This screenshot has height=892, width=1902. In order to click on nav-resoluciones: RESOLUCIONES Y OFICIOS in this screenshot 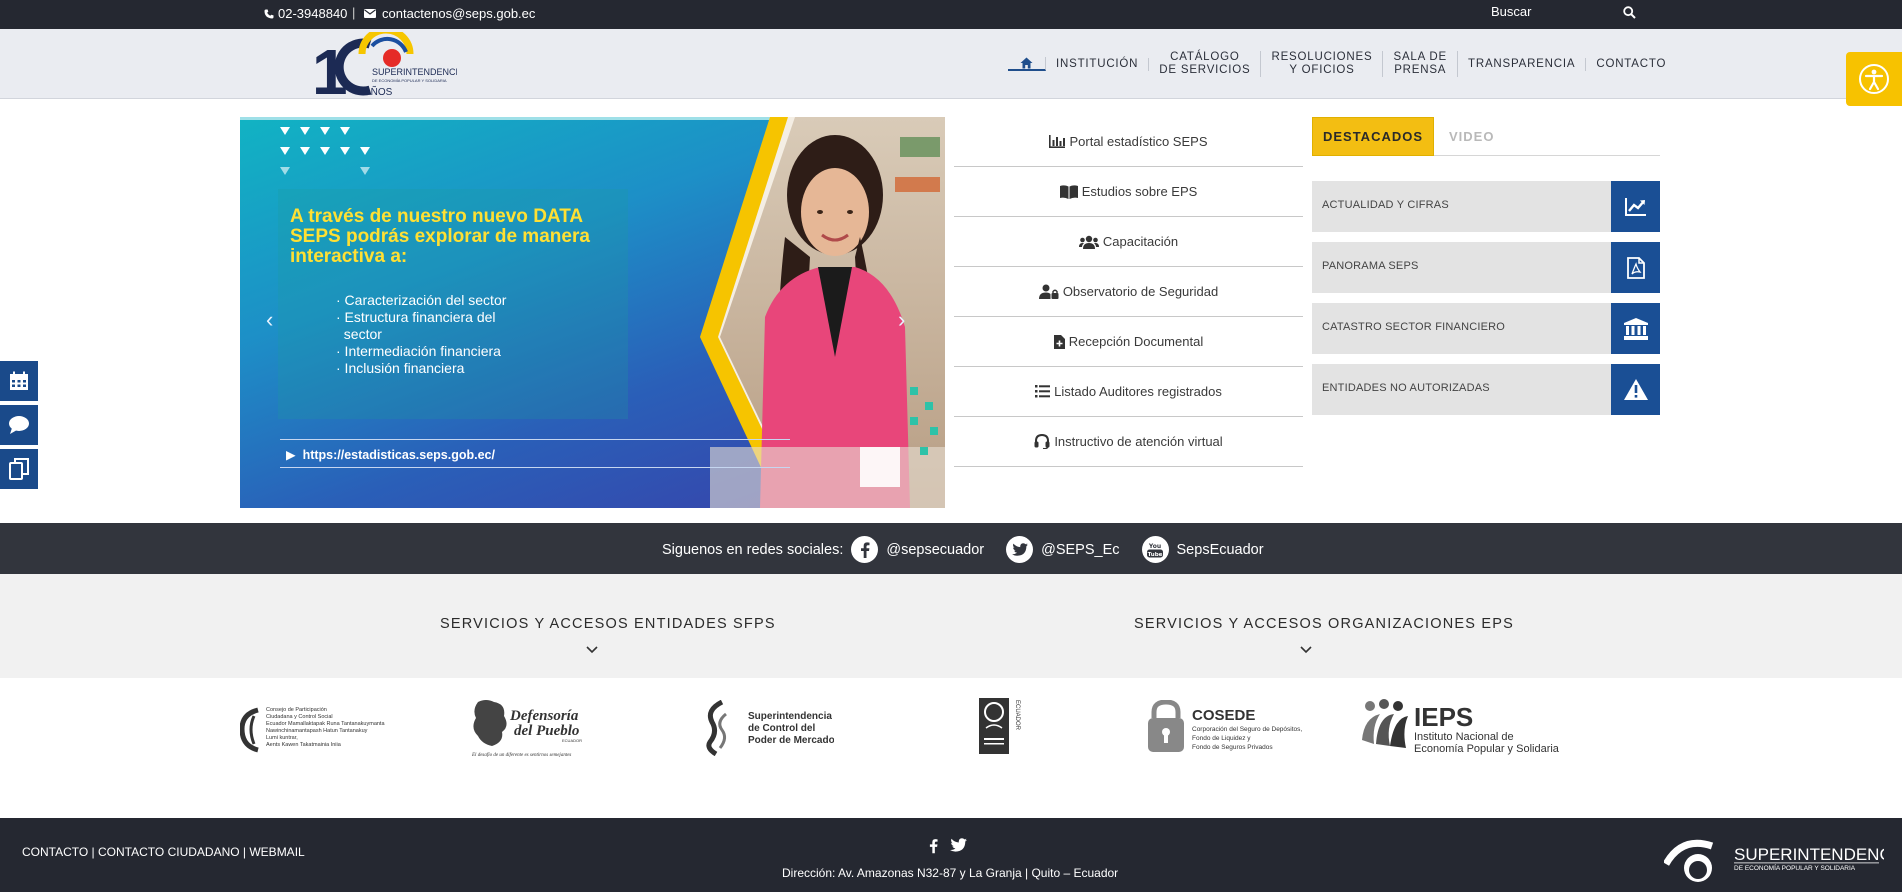, I will do `click(1322, 64)`.